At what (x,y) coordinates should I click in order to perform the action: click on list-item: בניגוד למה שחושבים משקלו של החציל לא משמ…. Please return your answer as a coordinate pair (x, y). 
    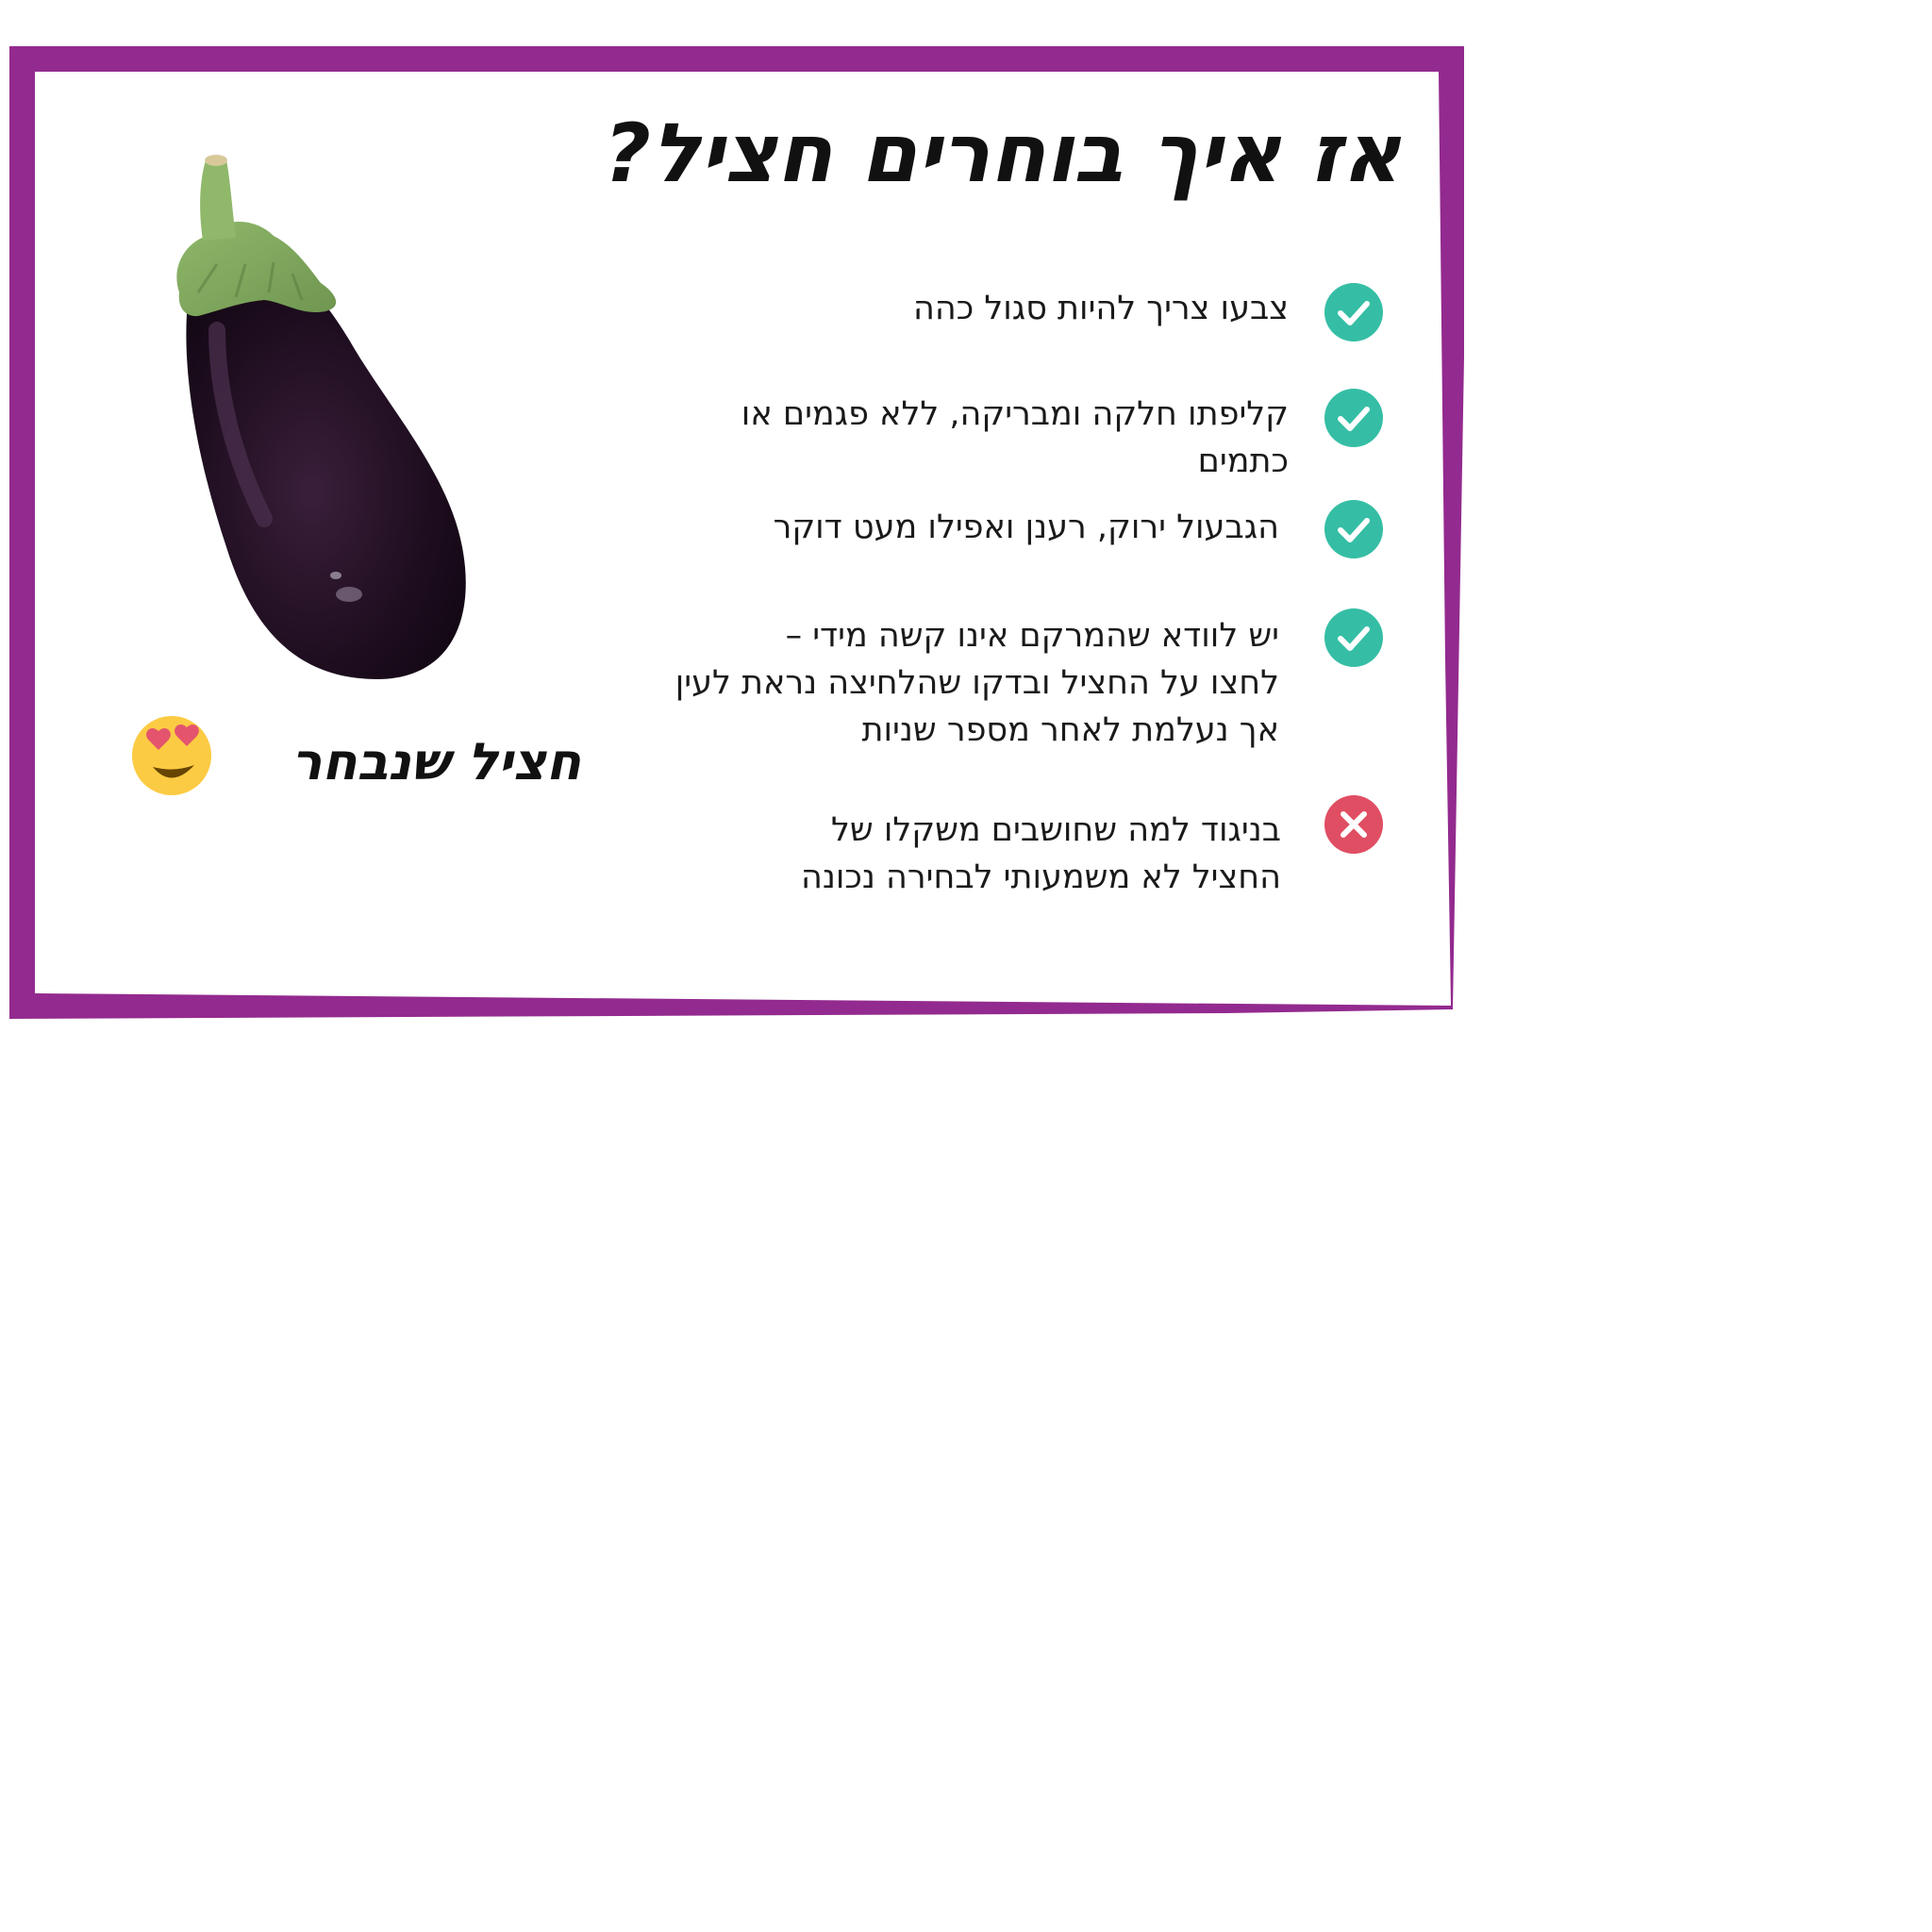
    Looking at the image, I should click on (996, 847).